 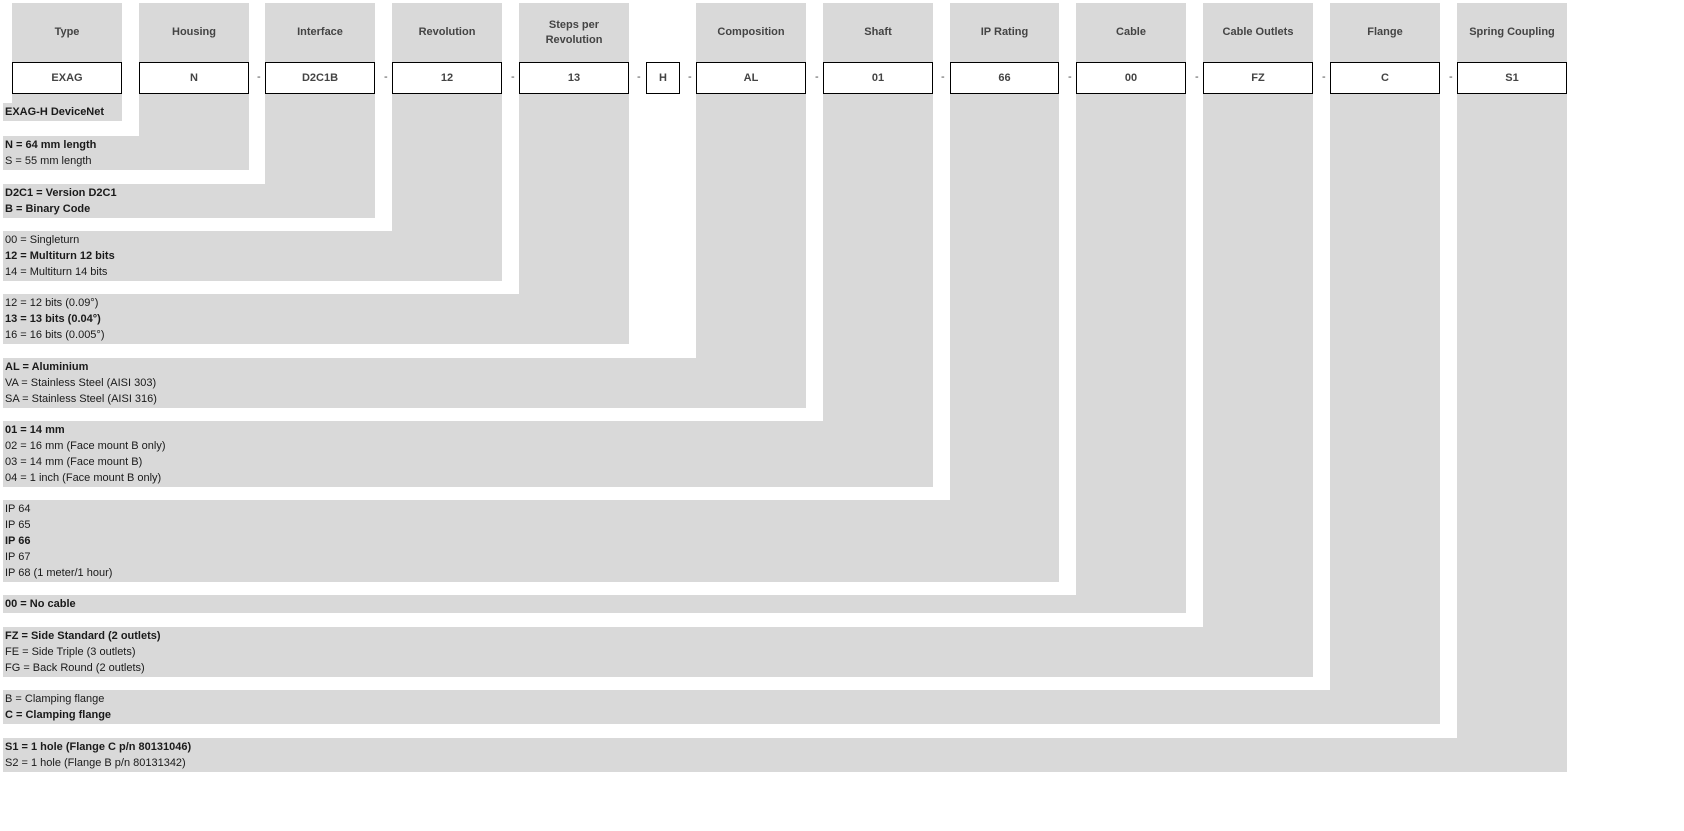 I want to click on header-cable: Cable, so click(x=1131, y=32).